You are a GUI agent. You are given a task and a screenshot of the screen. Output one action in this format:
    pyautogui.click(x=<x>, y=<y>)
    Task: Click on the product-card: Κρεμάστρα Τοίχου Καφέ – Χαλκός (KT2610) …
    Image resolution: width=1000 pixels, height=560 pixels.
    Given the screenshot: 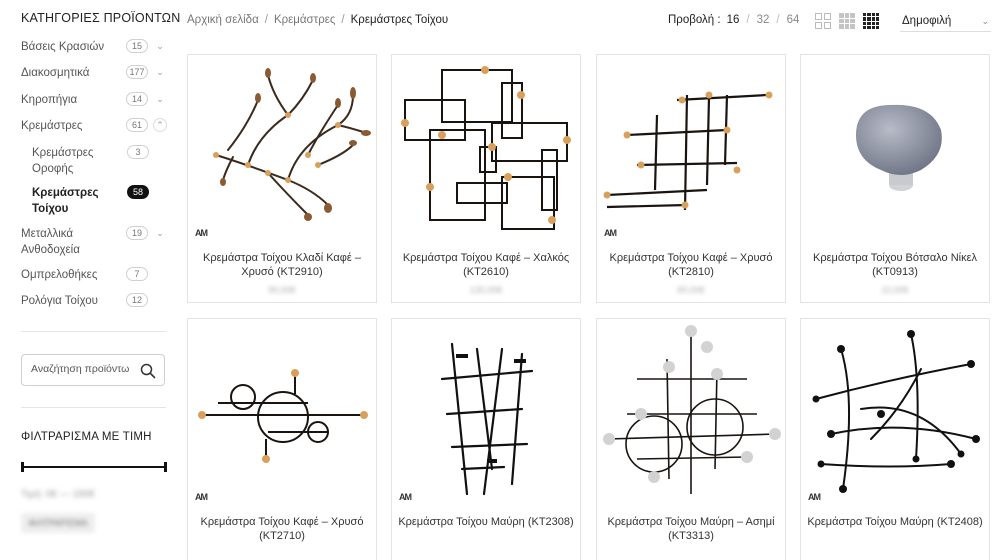 What is the action you would take?
    pyautogui.click(x=486, y=178)
    